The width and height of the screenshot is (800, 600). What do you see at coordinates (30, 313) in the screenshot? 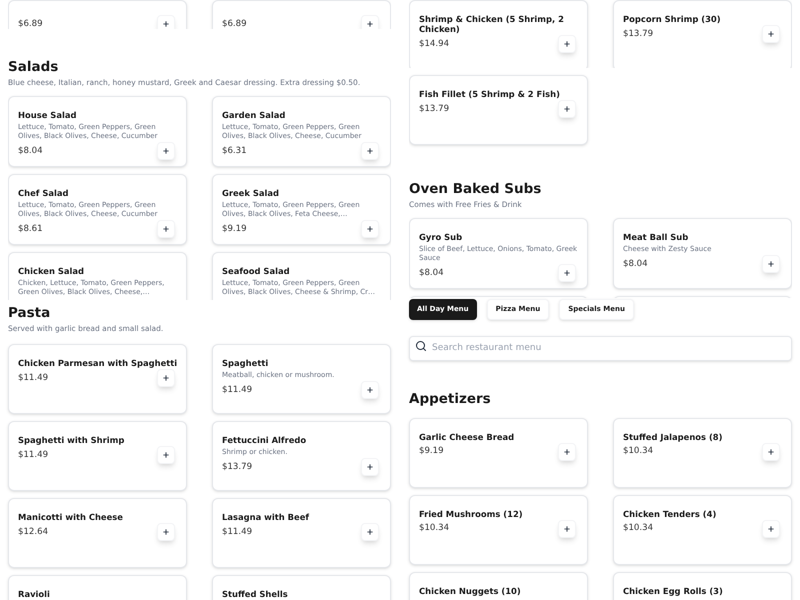
I see `section-heading: Pasta` at bounding box center [30, 313].